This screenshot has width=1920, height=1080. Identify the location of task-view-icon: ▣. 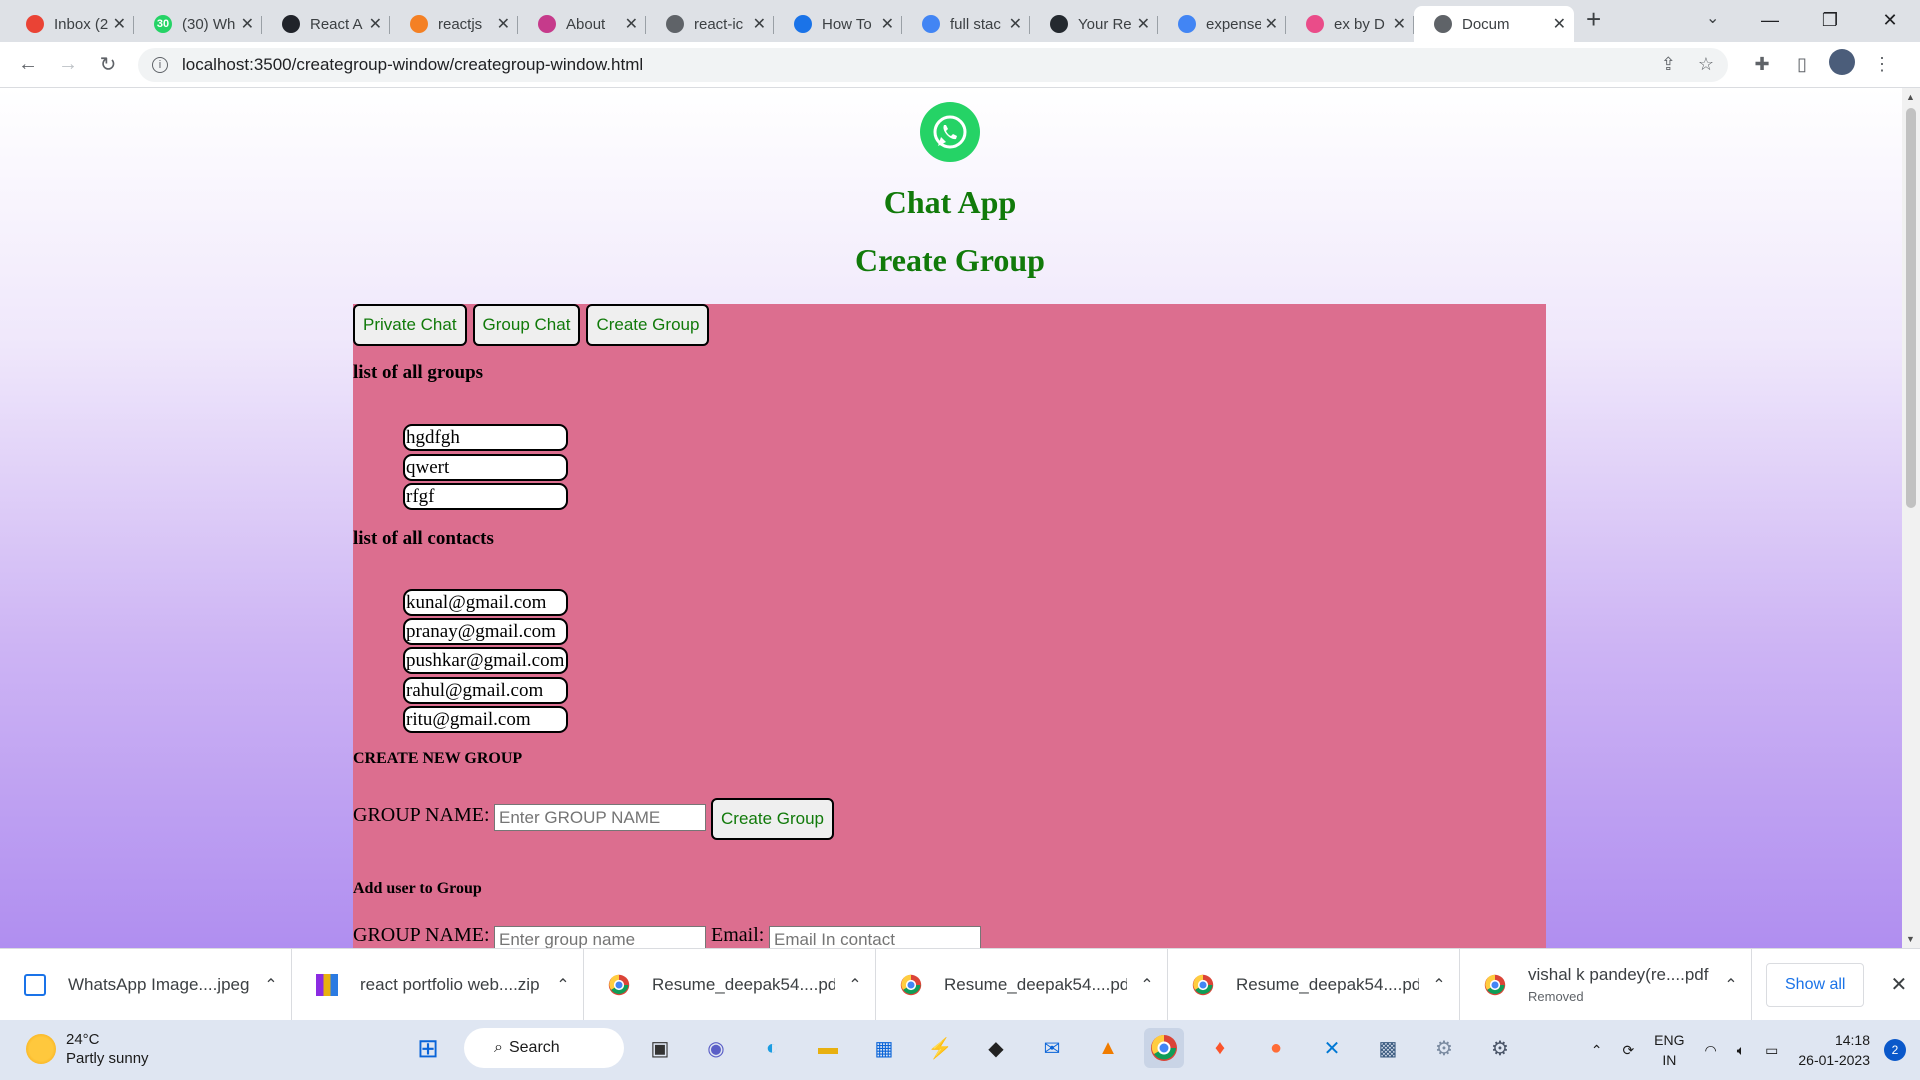
(660, 1048).